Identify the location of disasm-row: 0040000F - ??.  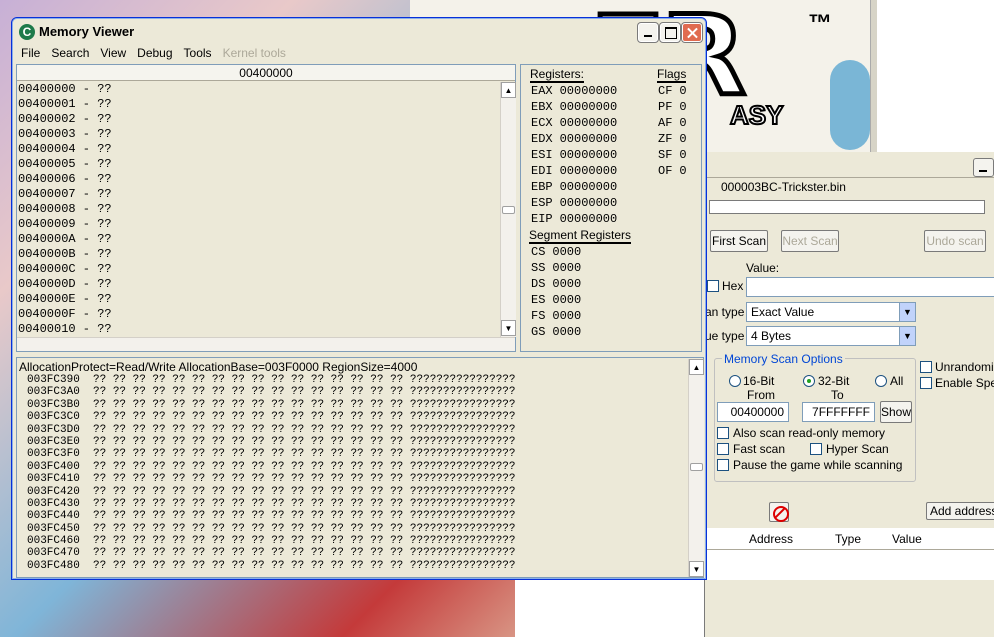
(259, 314).